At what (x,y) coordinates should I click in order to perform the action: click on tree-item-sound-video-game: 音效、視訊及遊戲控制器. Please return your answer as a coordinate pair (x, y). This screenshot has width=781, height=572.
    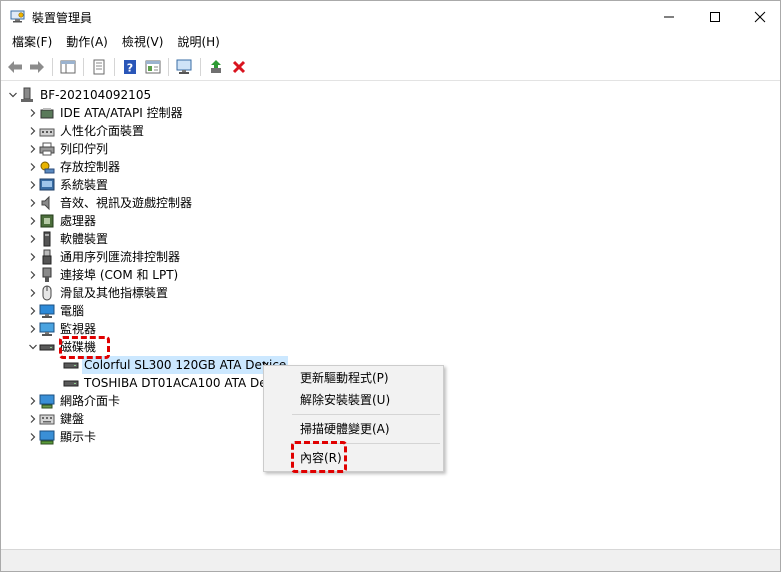
    Looking at the image, I should click on (110, 203).